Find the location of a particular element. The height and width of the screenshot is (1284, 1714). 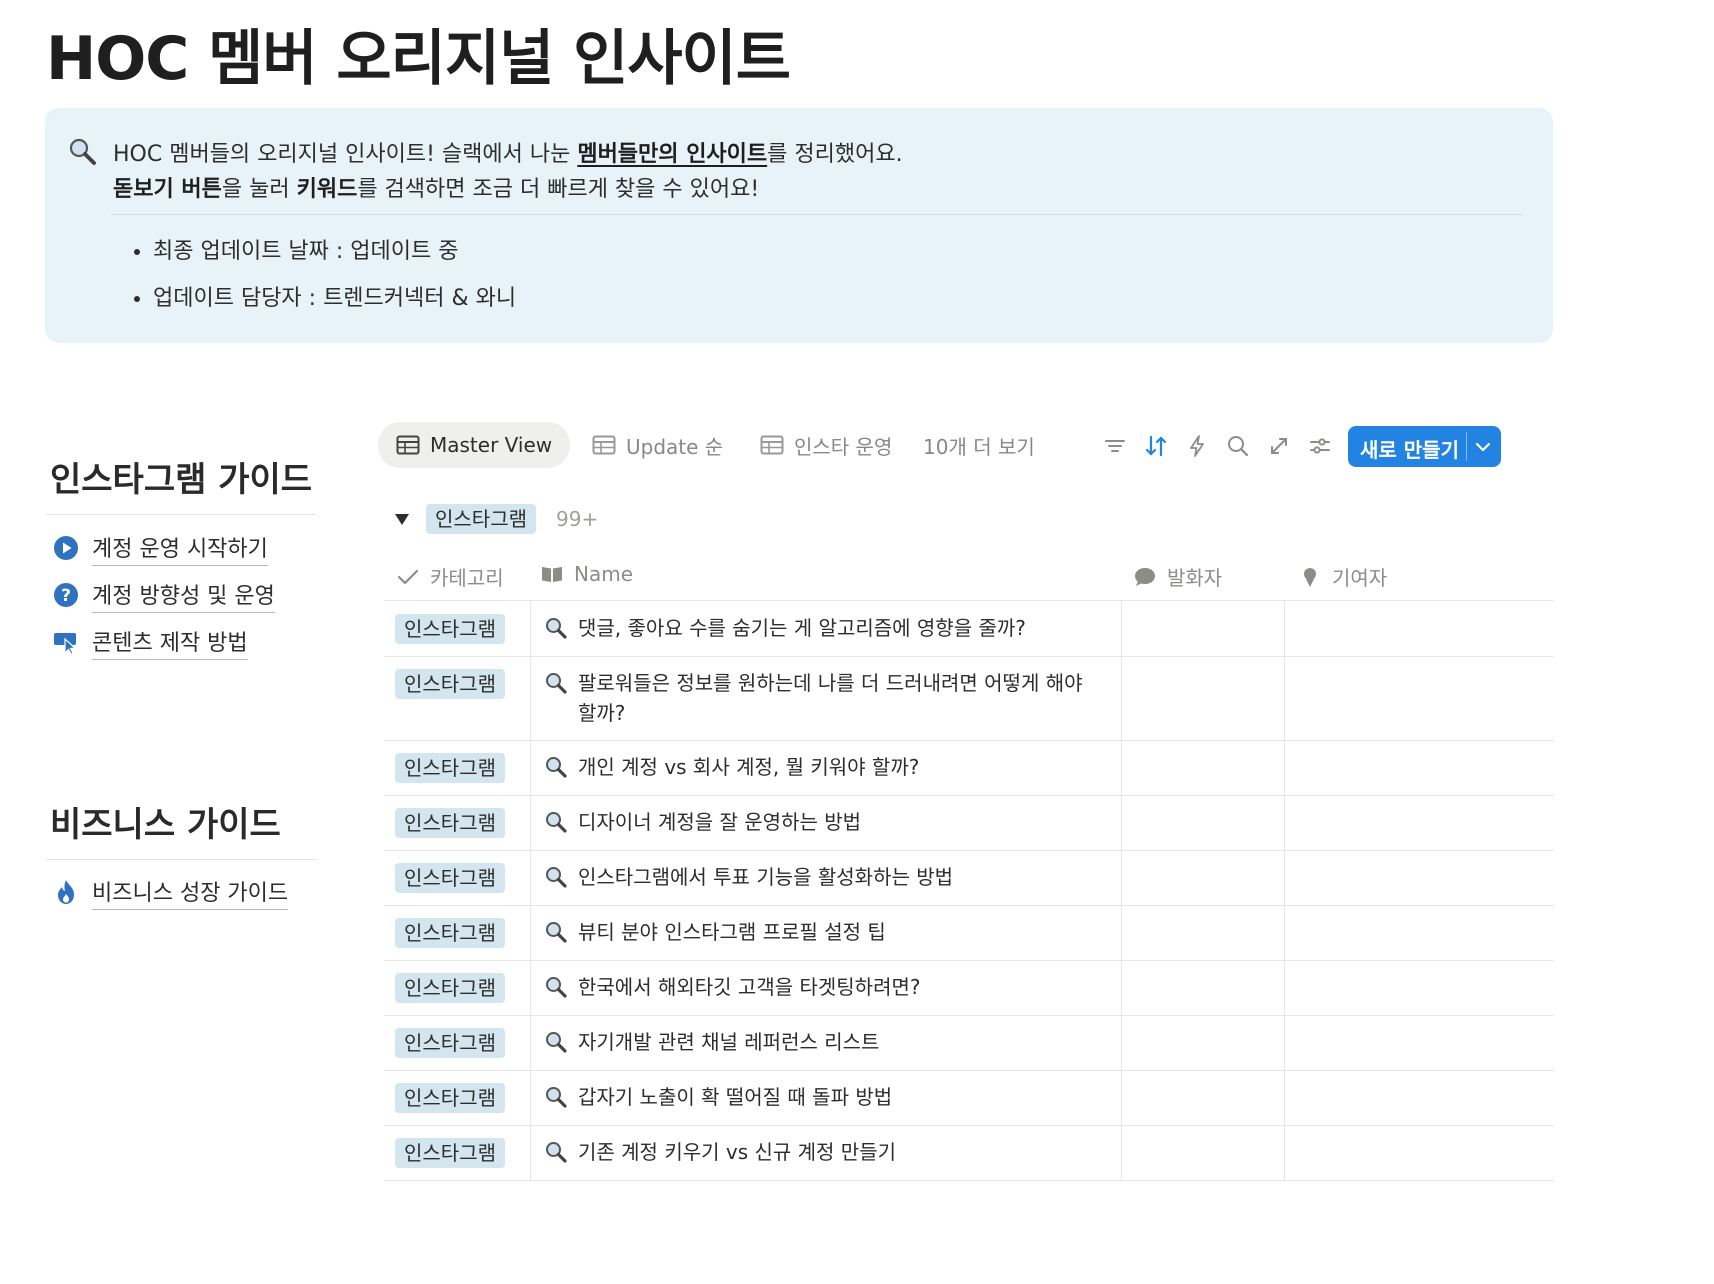

row-name: 댓글, 좋아요 수를 숨기는 게 알고리즘에 영향을 줄까? is located at coordinates (819, 628).